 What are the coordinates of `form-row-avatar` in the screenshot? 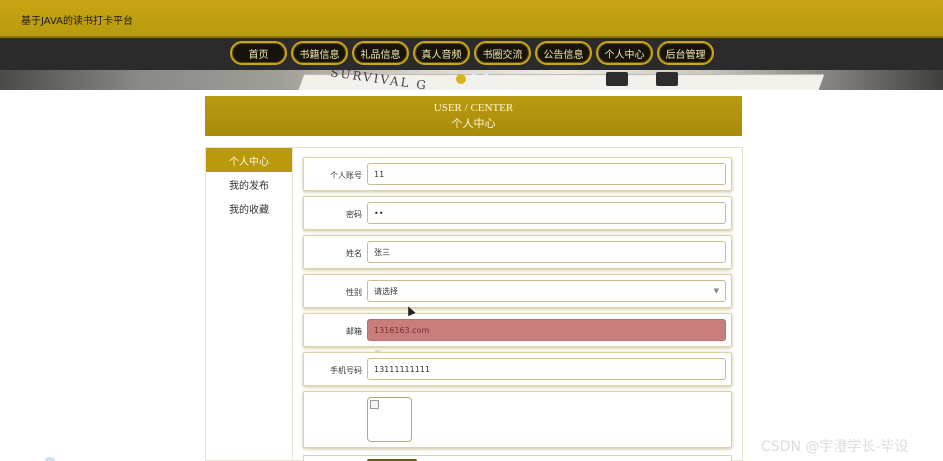 It's located at (517, 419).